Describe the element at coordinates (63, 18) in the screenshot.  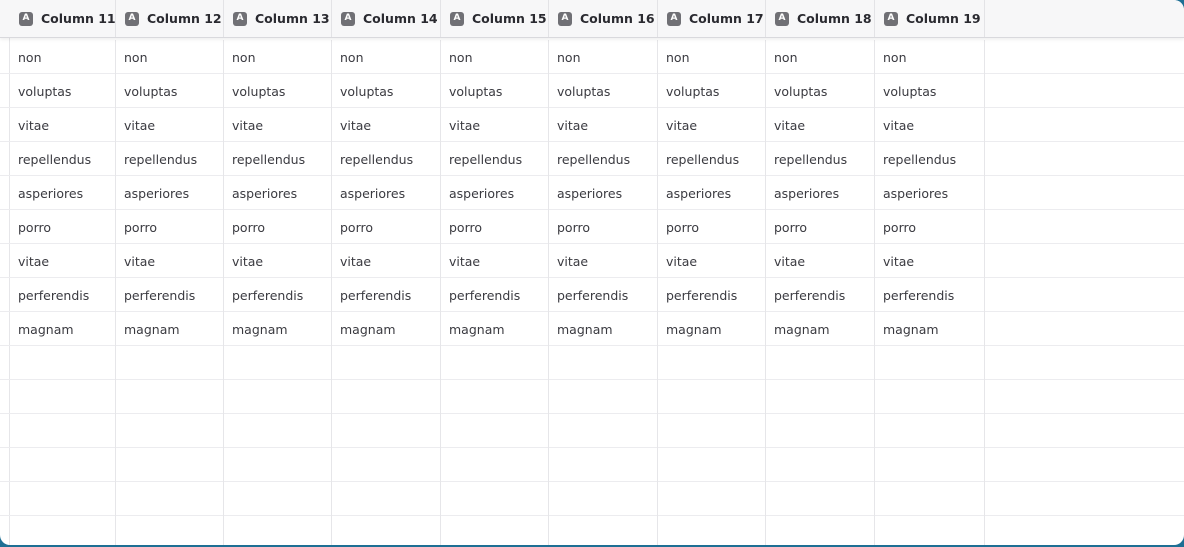
I see `column-header-11: A Column 11` at that location.